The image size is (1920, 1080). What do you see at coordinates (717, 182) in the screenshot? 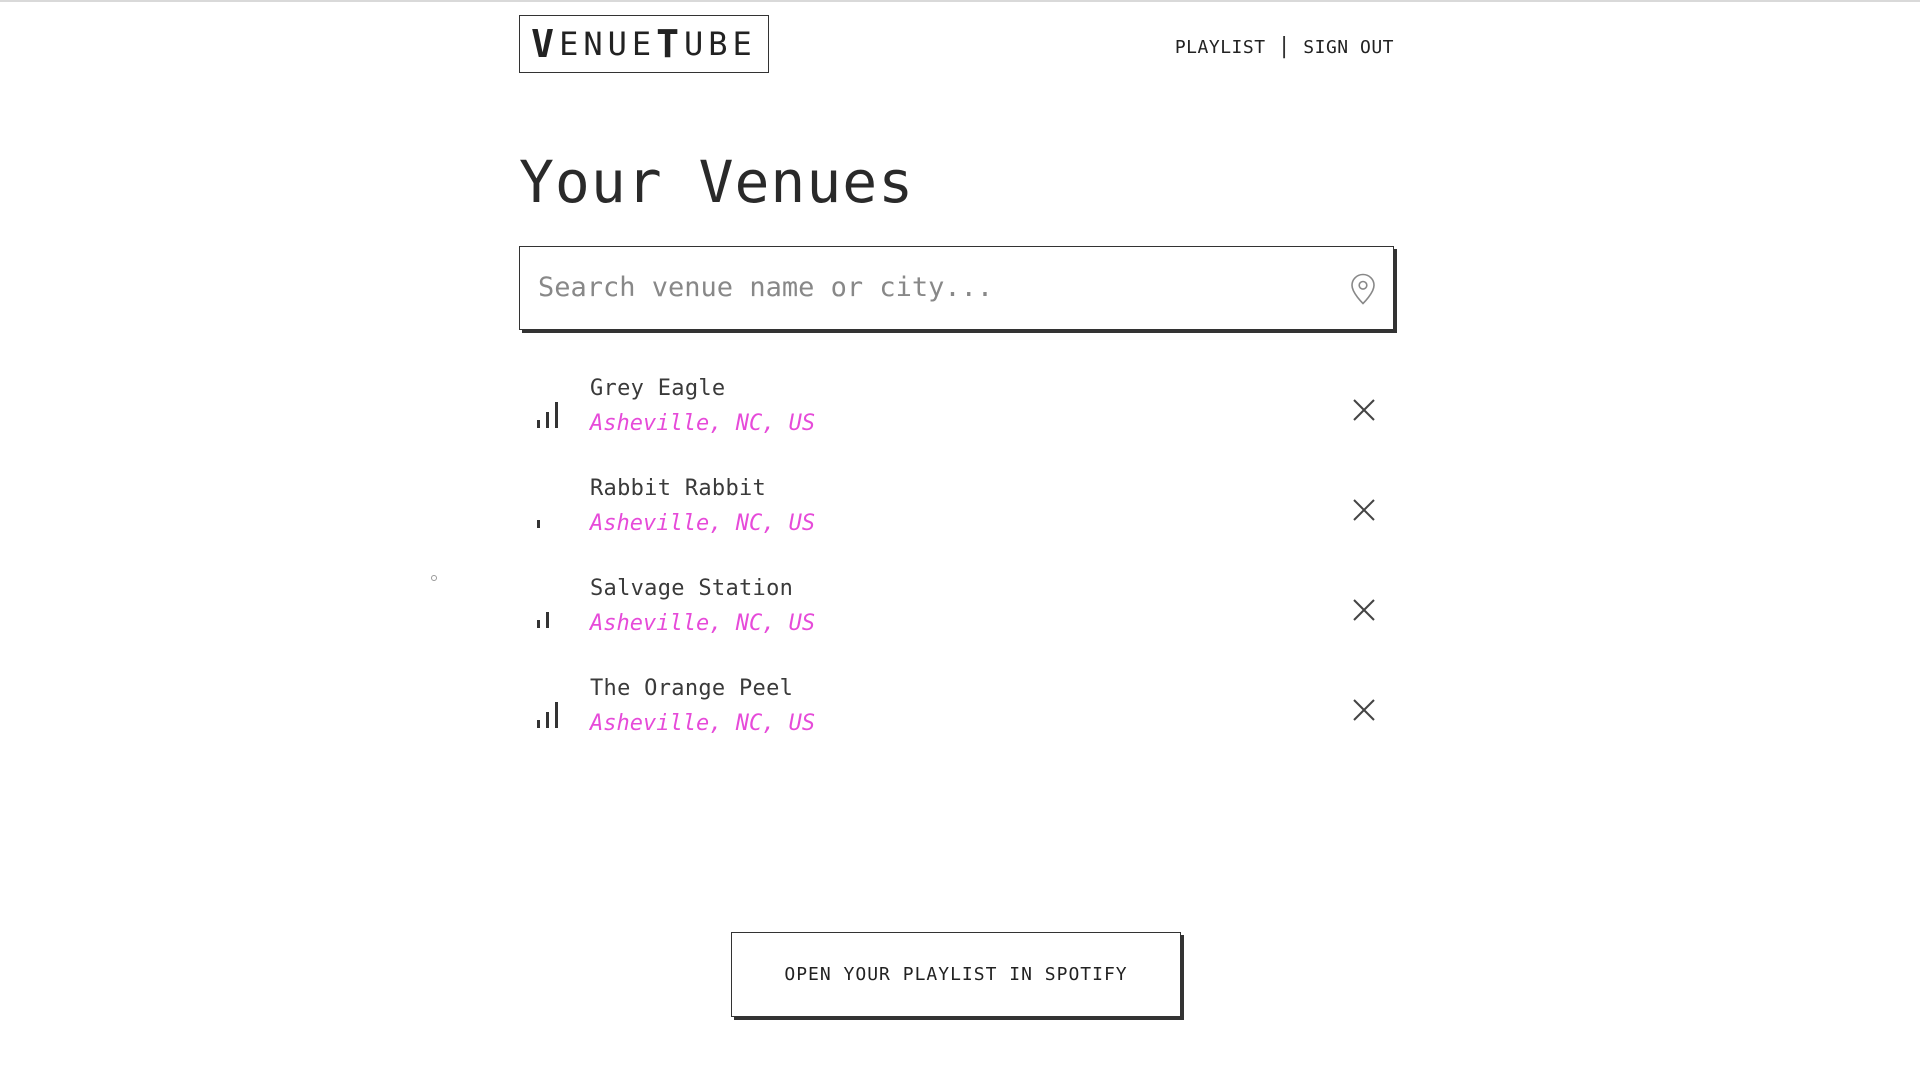
I see `page-title: Your Venues` at bounding box center [717, 182].